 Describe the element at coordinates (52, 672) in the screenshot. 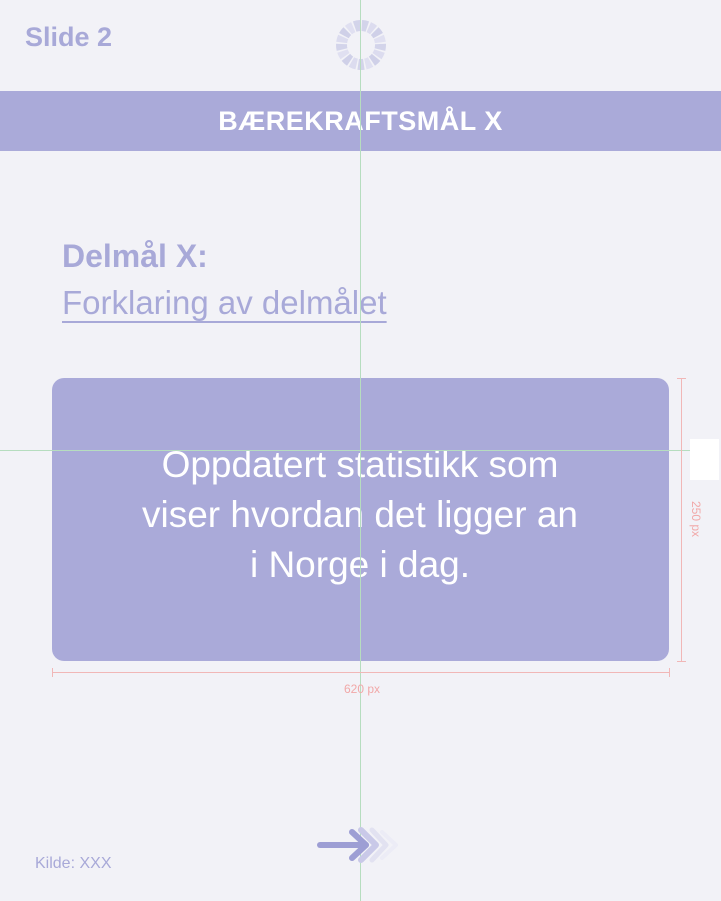

I see `width-dimension-cap-left` at that location.